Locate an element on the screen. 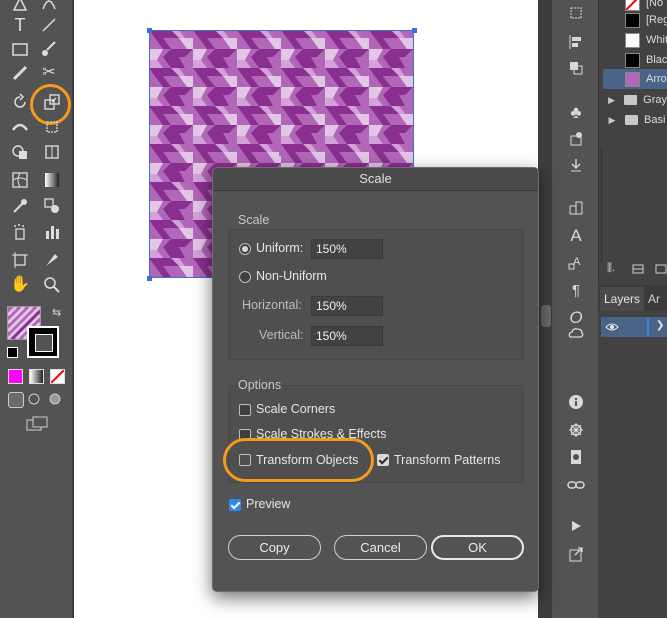 This screenshot has height=618, width=667. swatch-group-basic: ▶ Basi is located at coordinates (635, 120).